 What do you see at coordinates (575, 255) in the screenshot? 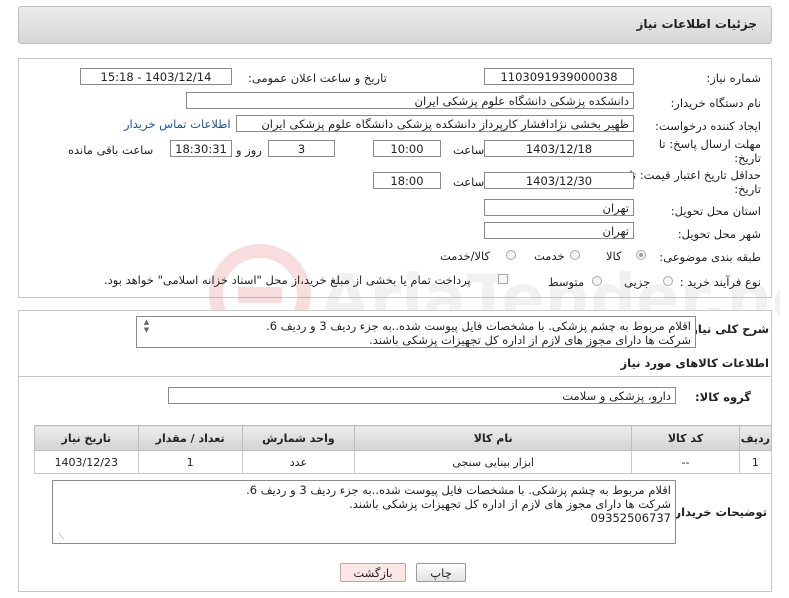
I see `category-radio-service` at bounding box center [575, 255].